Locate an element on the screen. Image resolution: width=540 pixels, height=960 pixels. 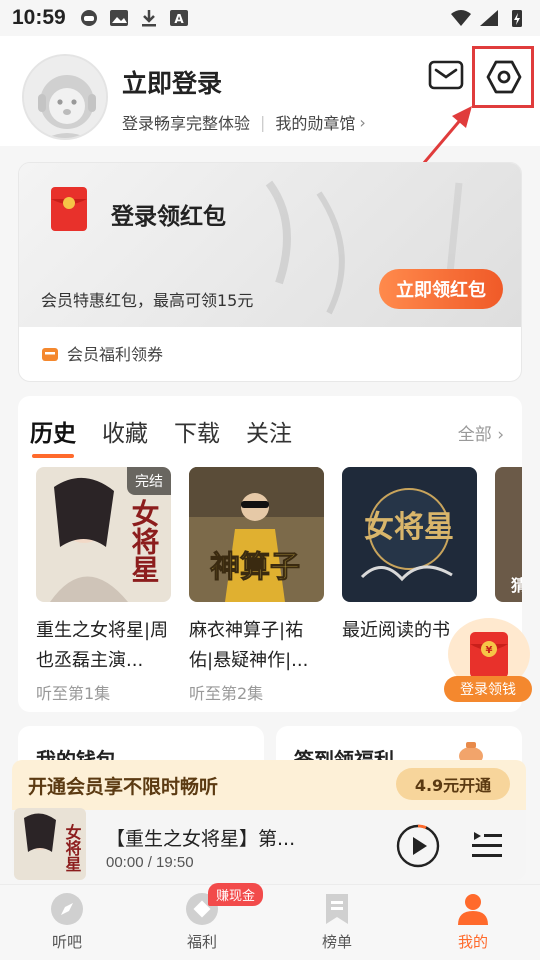
player-time: 00:00 / 19:50 is located at coordinates (150, 862).